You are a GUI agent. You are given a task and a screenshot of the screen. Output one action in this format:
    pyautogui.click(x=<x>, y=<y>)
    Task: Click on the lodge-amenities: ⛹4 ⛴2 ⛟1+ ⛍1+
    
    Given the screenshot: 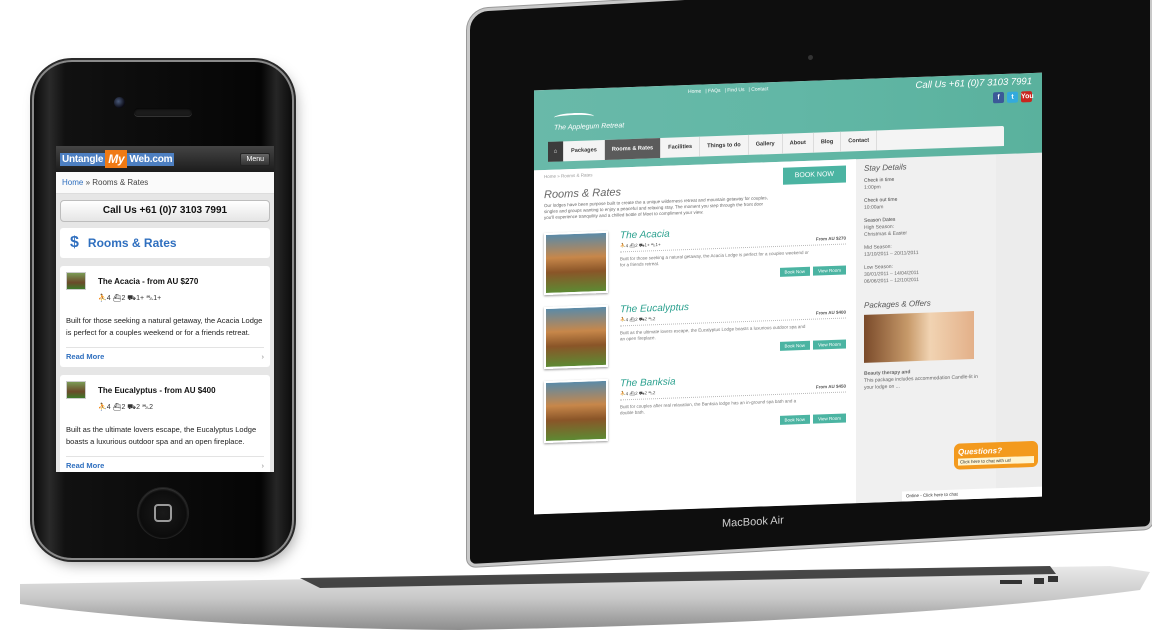 What is the action you would take?
    pyautogui.click(x=640, y=245)
    